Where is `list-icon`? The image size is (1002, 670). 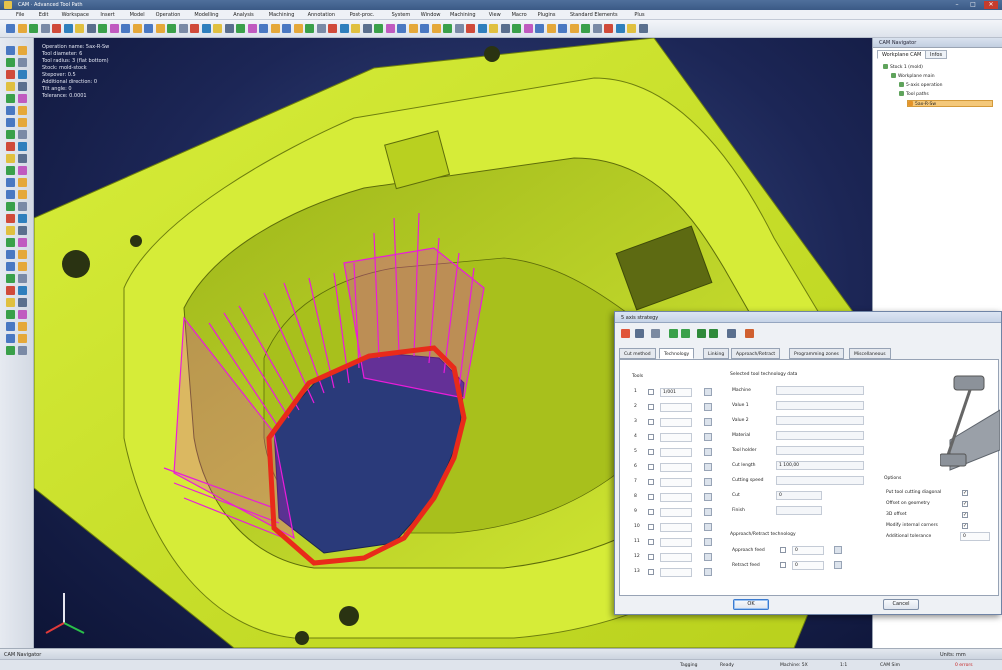
list-icon is located at coordinates (639, 333).